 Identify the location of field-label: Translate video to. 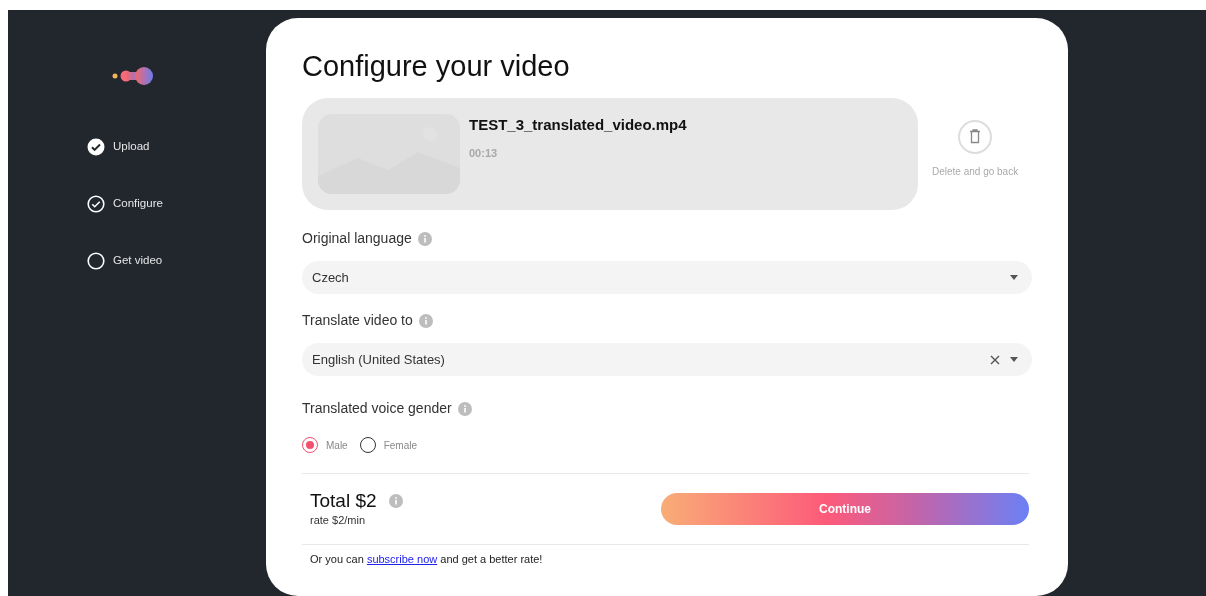
(357, 320).